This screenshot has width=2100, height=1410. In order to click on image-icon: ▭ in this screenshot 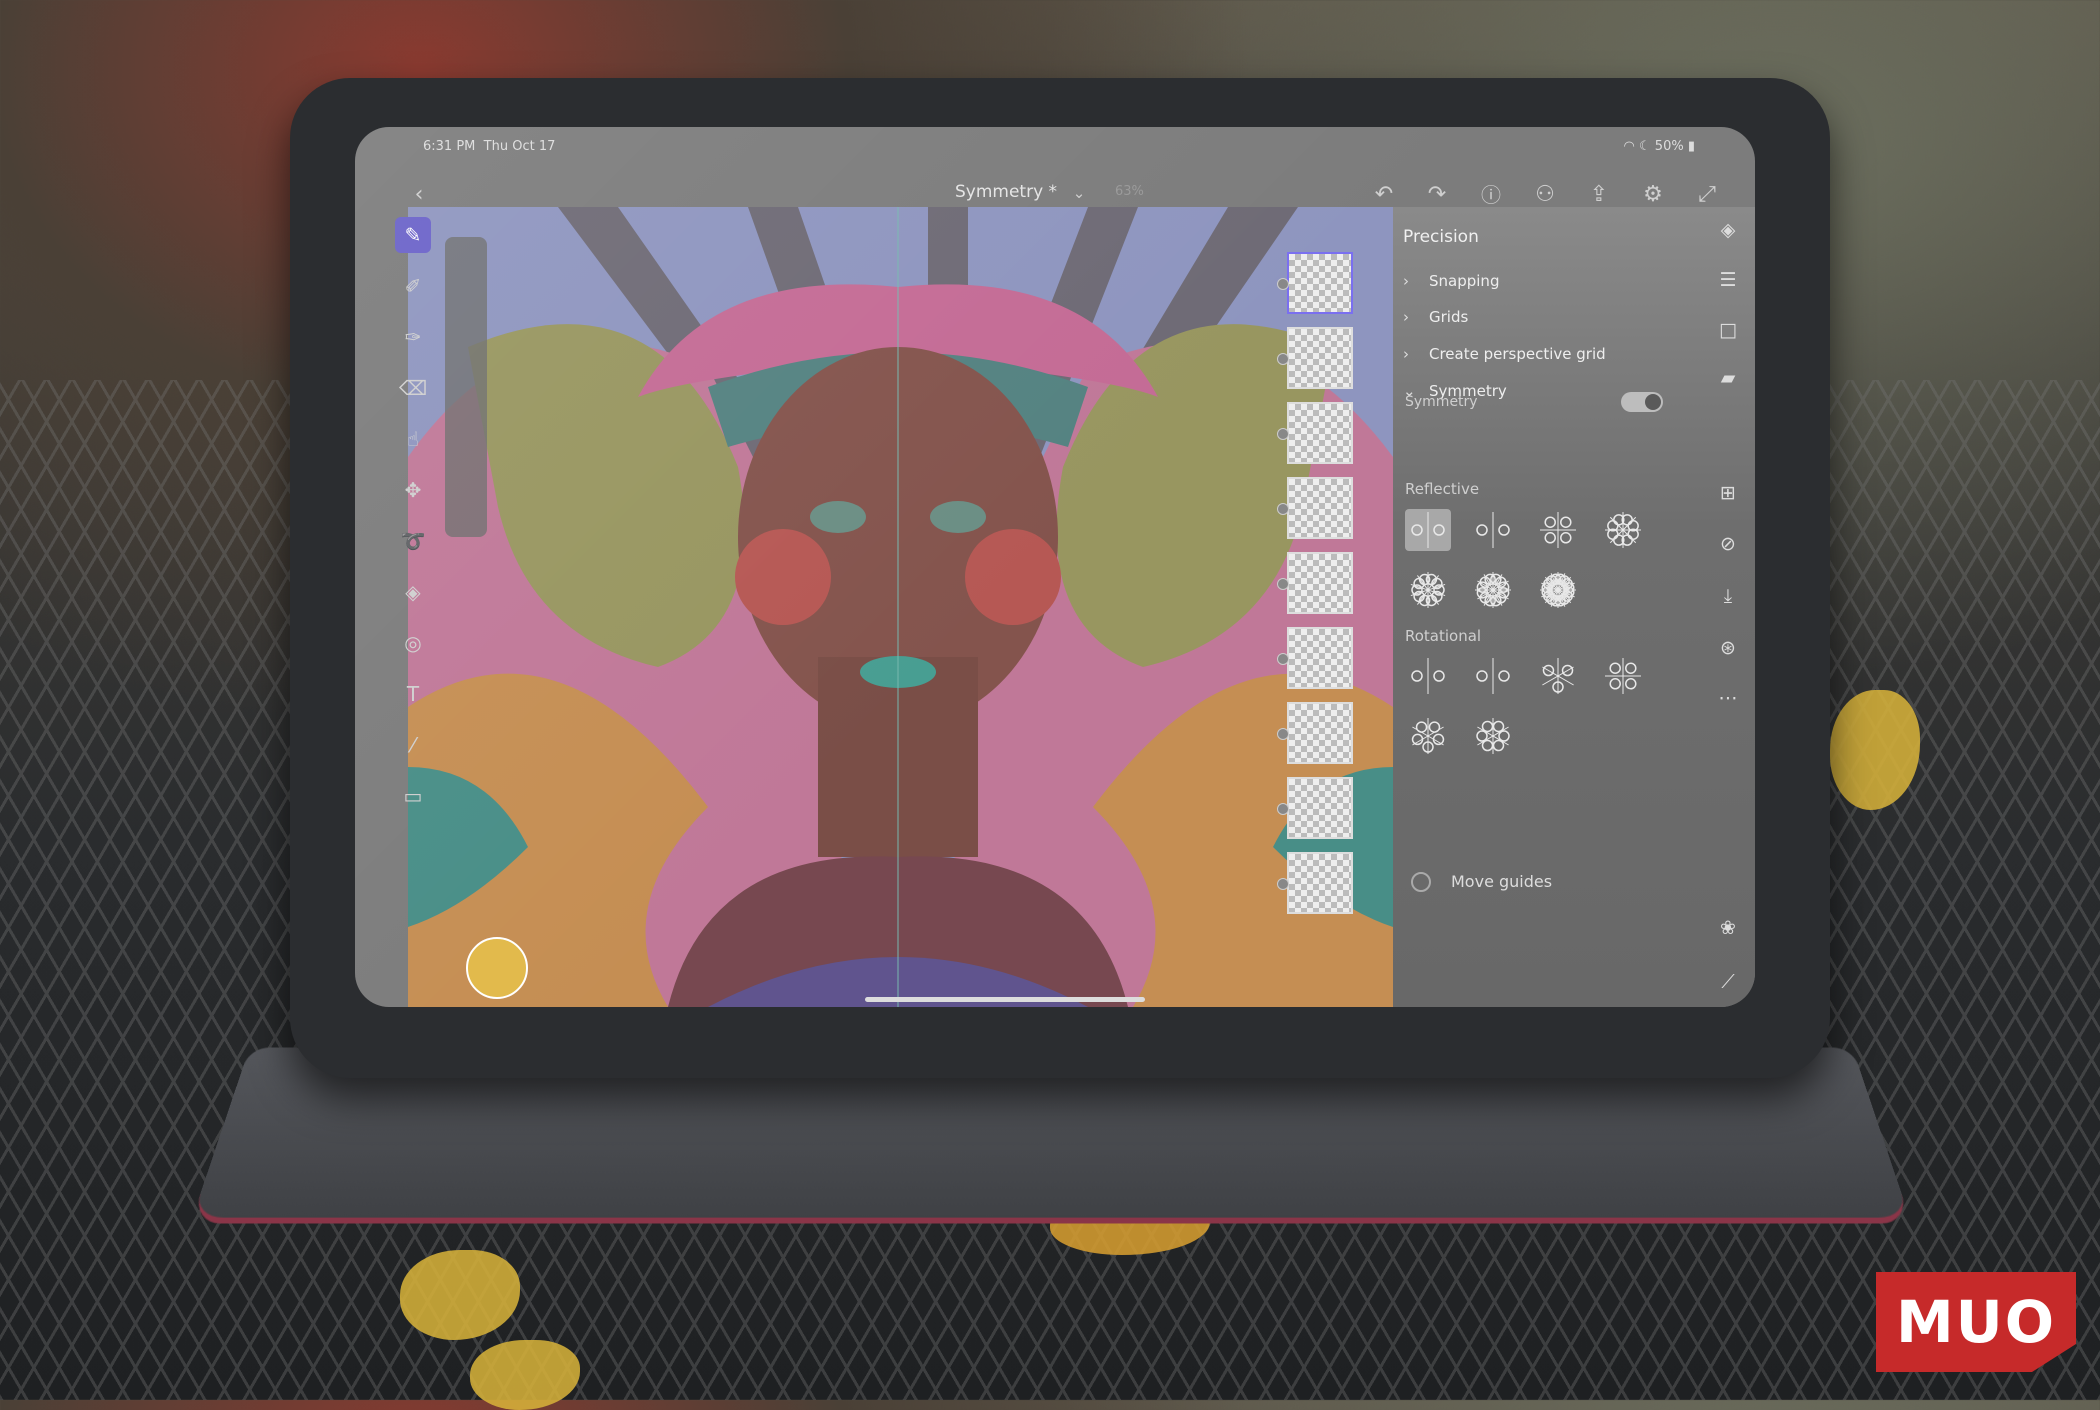, I will do `click(413, 796)`.